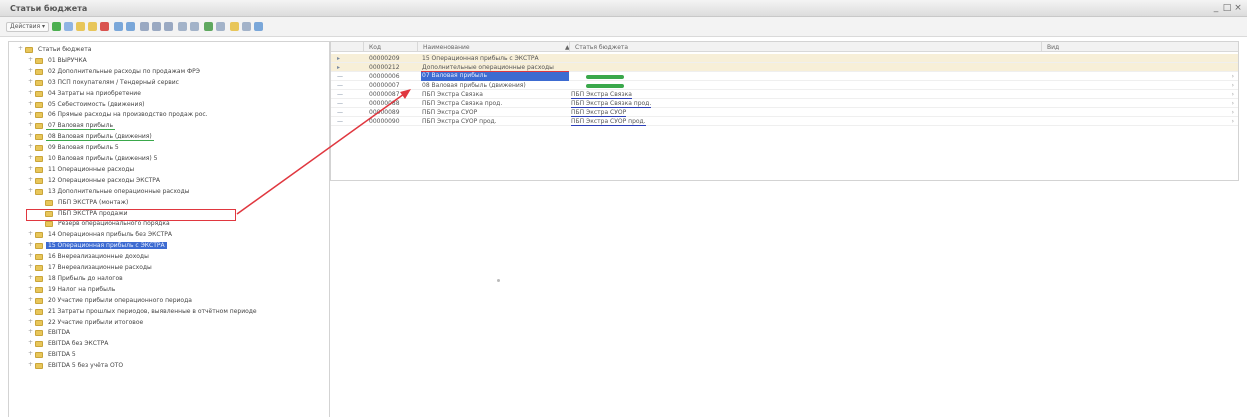 This screenshot has width=1247, height=417. What do you see at coordinates (784, 85) in the screenshot?
I see `table-row: — 00000007 08 Валовая прибыль (движения) ›` at bounding box center [784, 85].